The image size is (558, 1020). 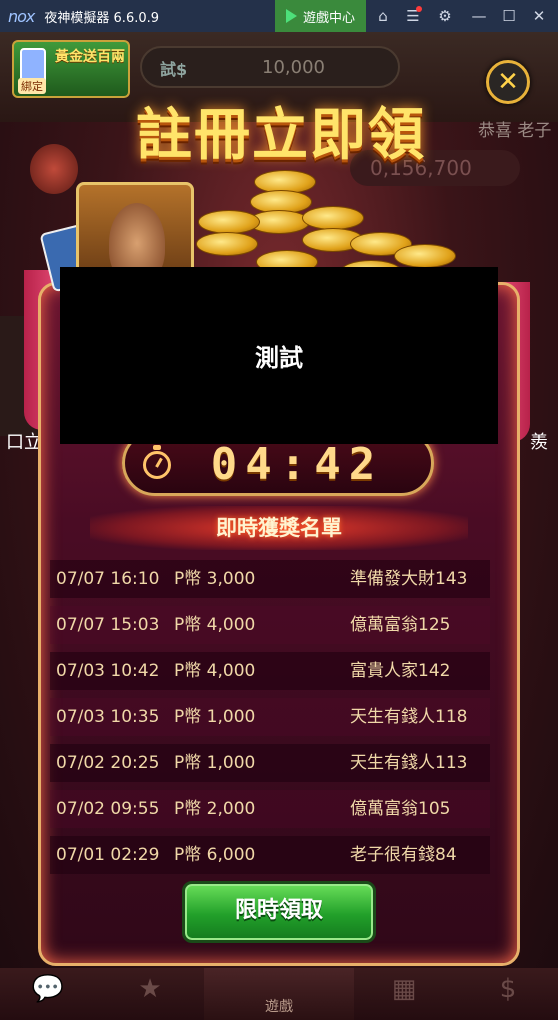 I want to click on banner-title: 註冊立即領, so click(x=281, y=135).